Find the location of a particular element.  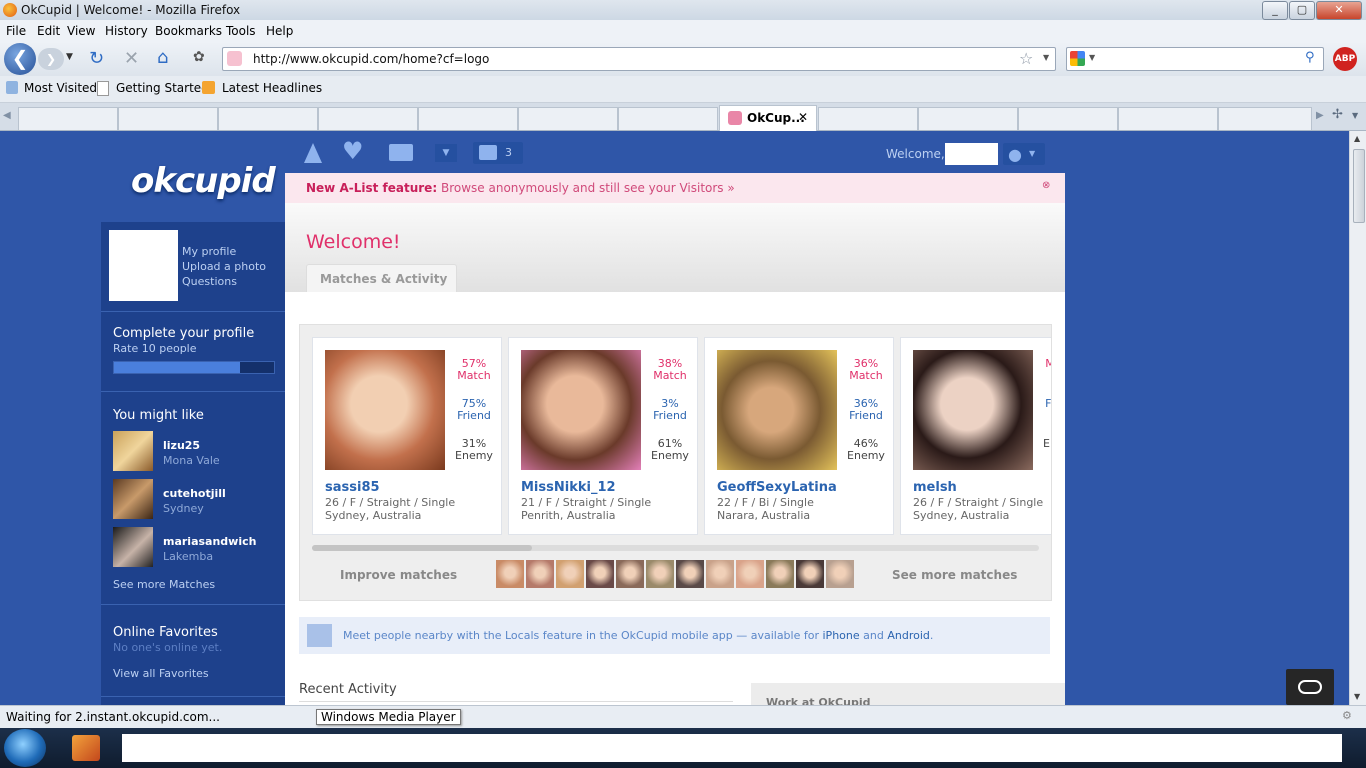

maximize-button: ▢ is located at coordinates (1302, 10).